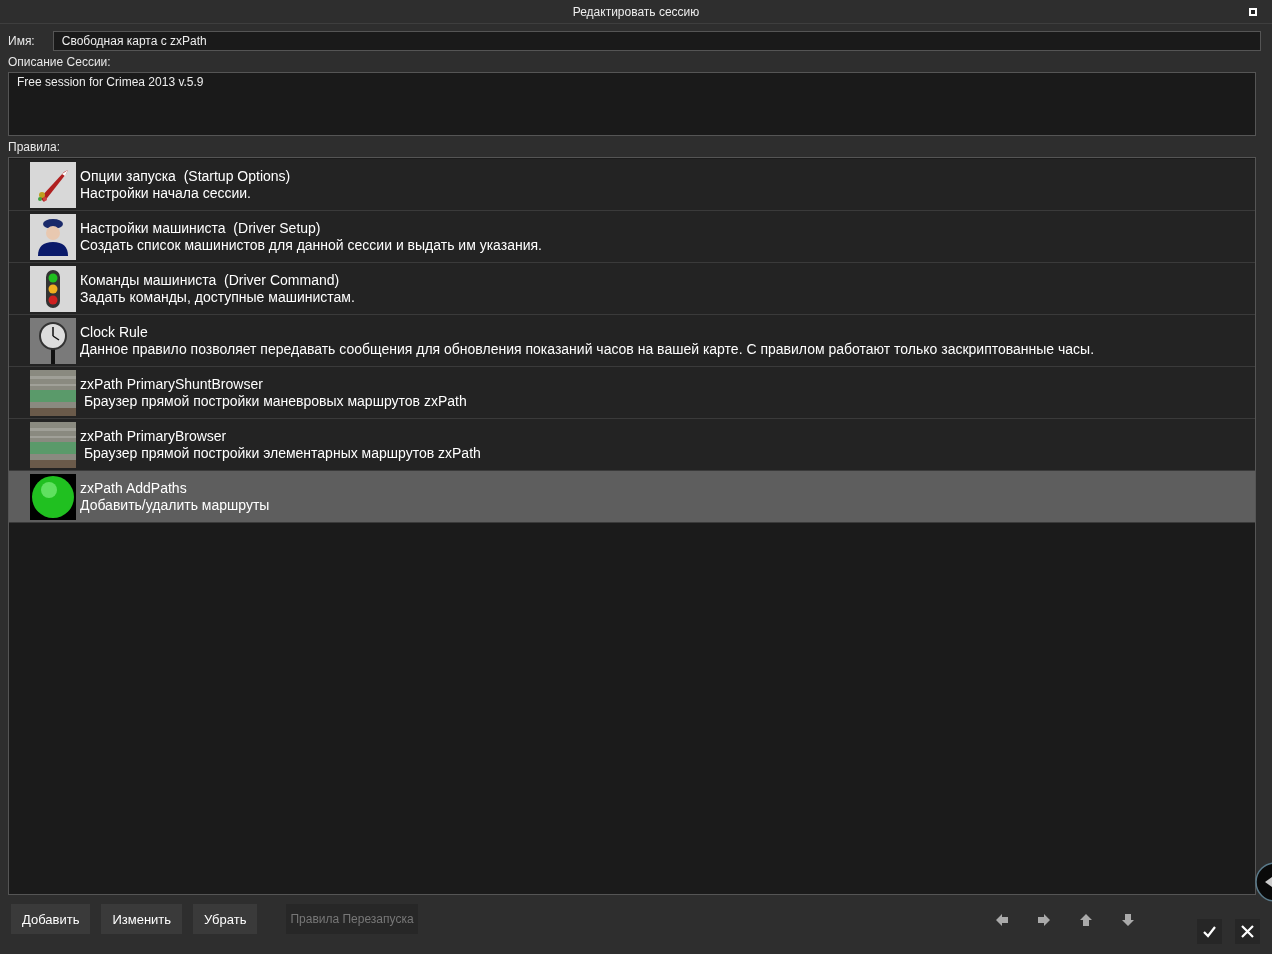 This screenshot has width=1272, height=954. What do you see at coordinates (21, 41) in the screenshot?
I see `name-label: Имя:` at bounding box center [21, 41].